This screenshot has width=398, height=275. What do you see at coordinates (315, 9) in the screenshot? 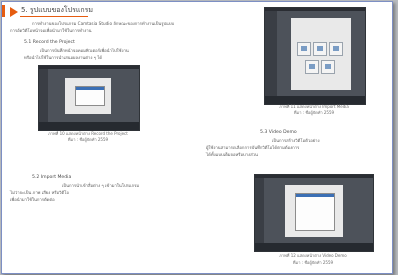
I see `figure2-titlebar` at bounding box center [315, 9].